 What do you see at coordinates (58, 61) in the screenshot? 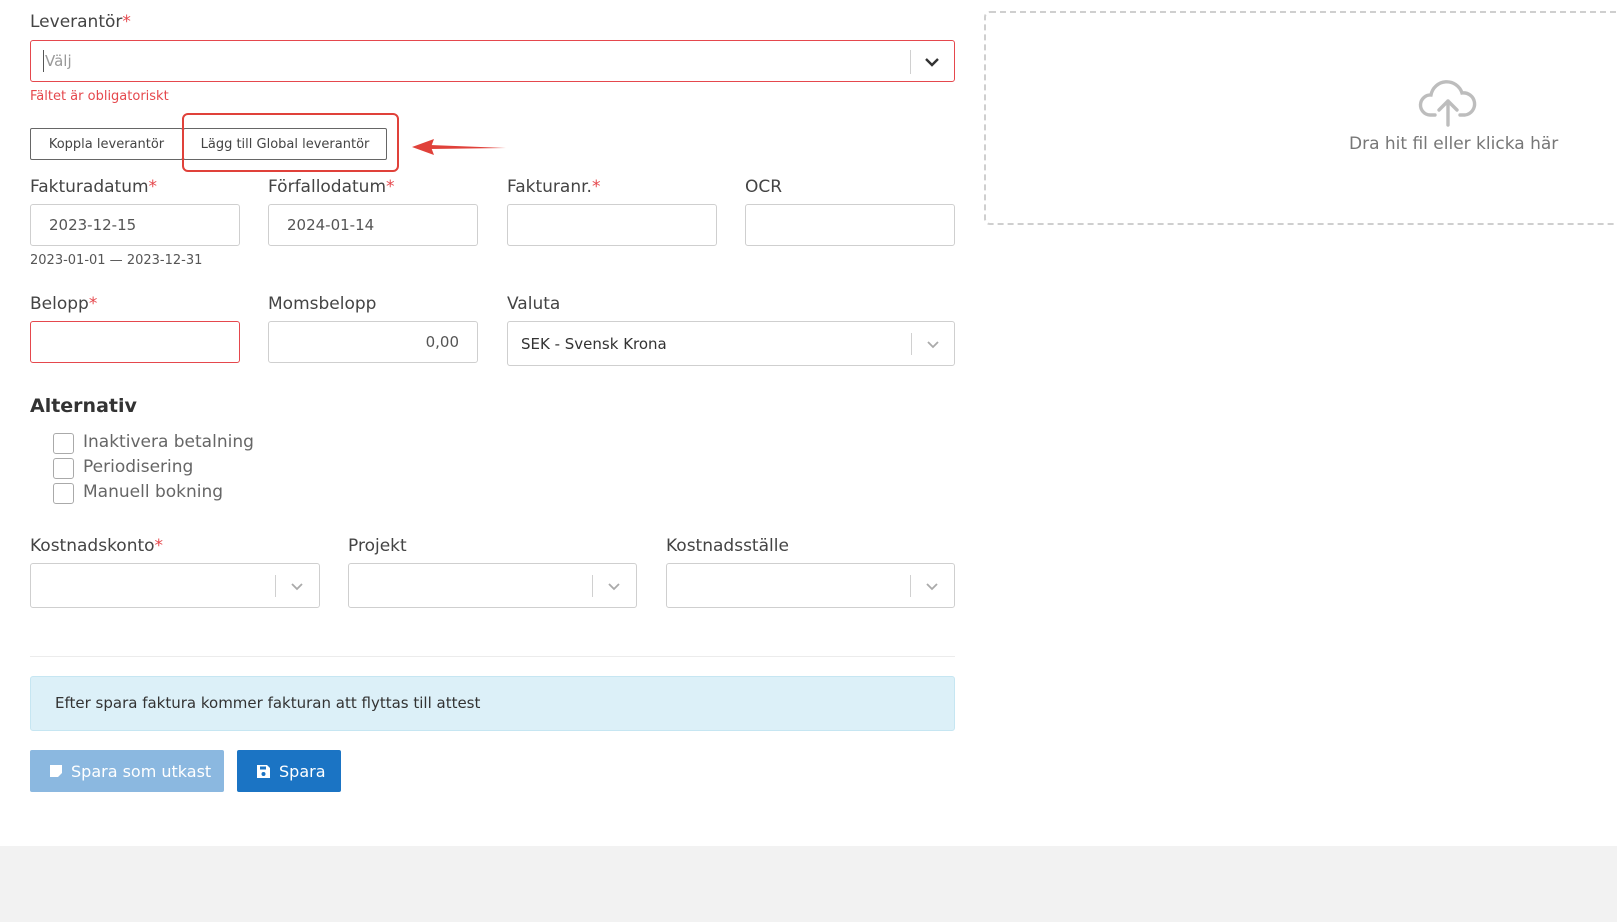
I see `supplier-placeholder: Välj` at bounding box center [58, 61].